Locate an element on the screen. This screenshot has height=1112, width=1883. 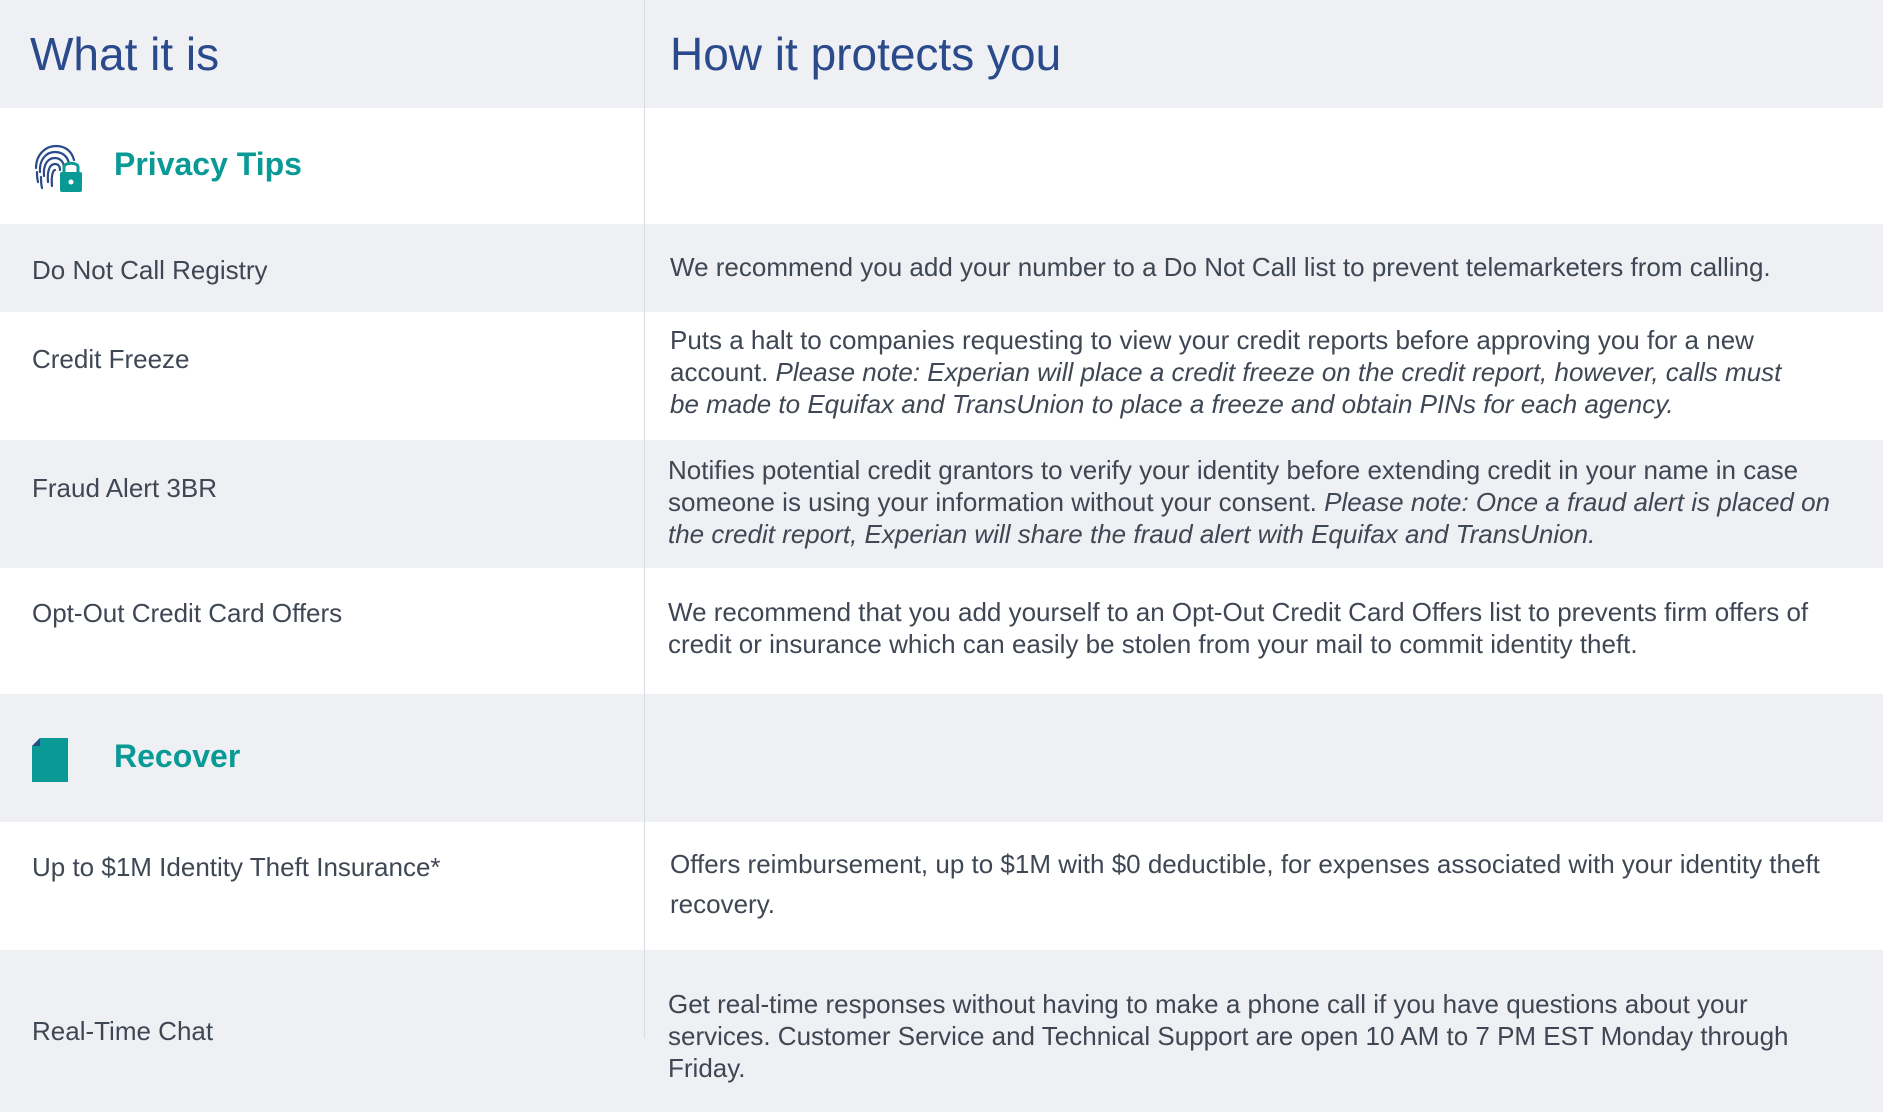
section-header-recover: Recover is located at coordinates (941, 758).